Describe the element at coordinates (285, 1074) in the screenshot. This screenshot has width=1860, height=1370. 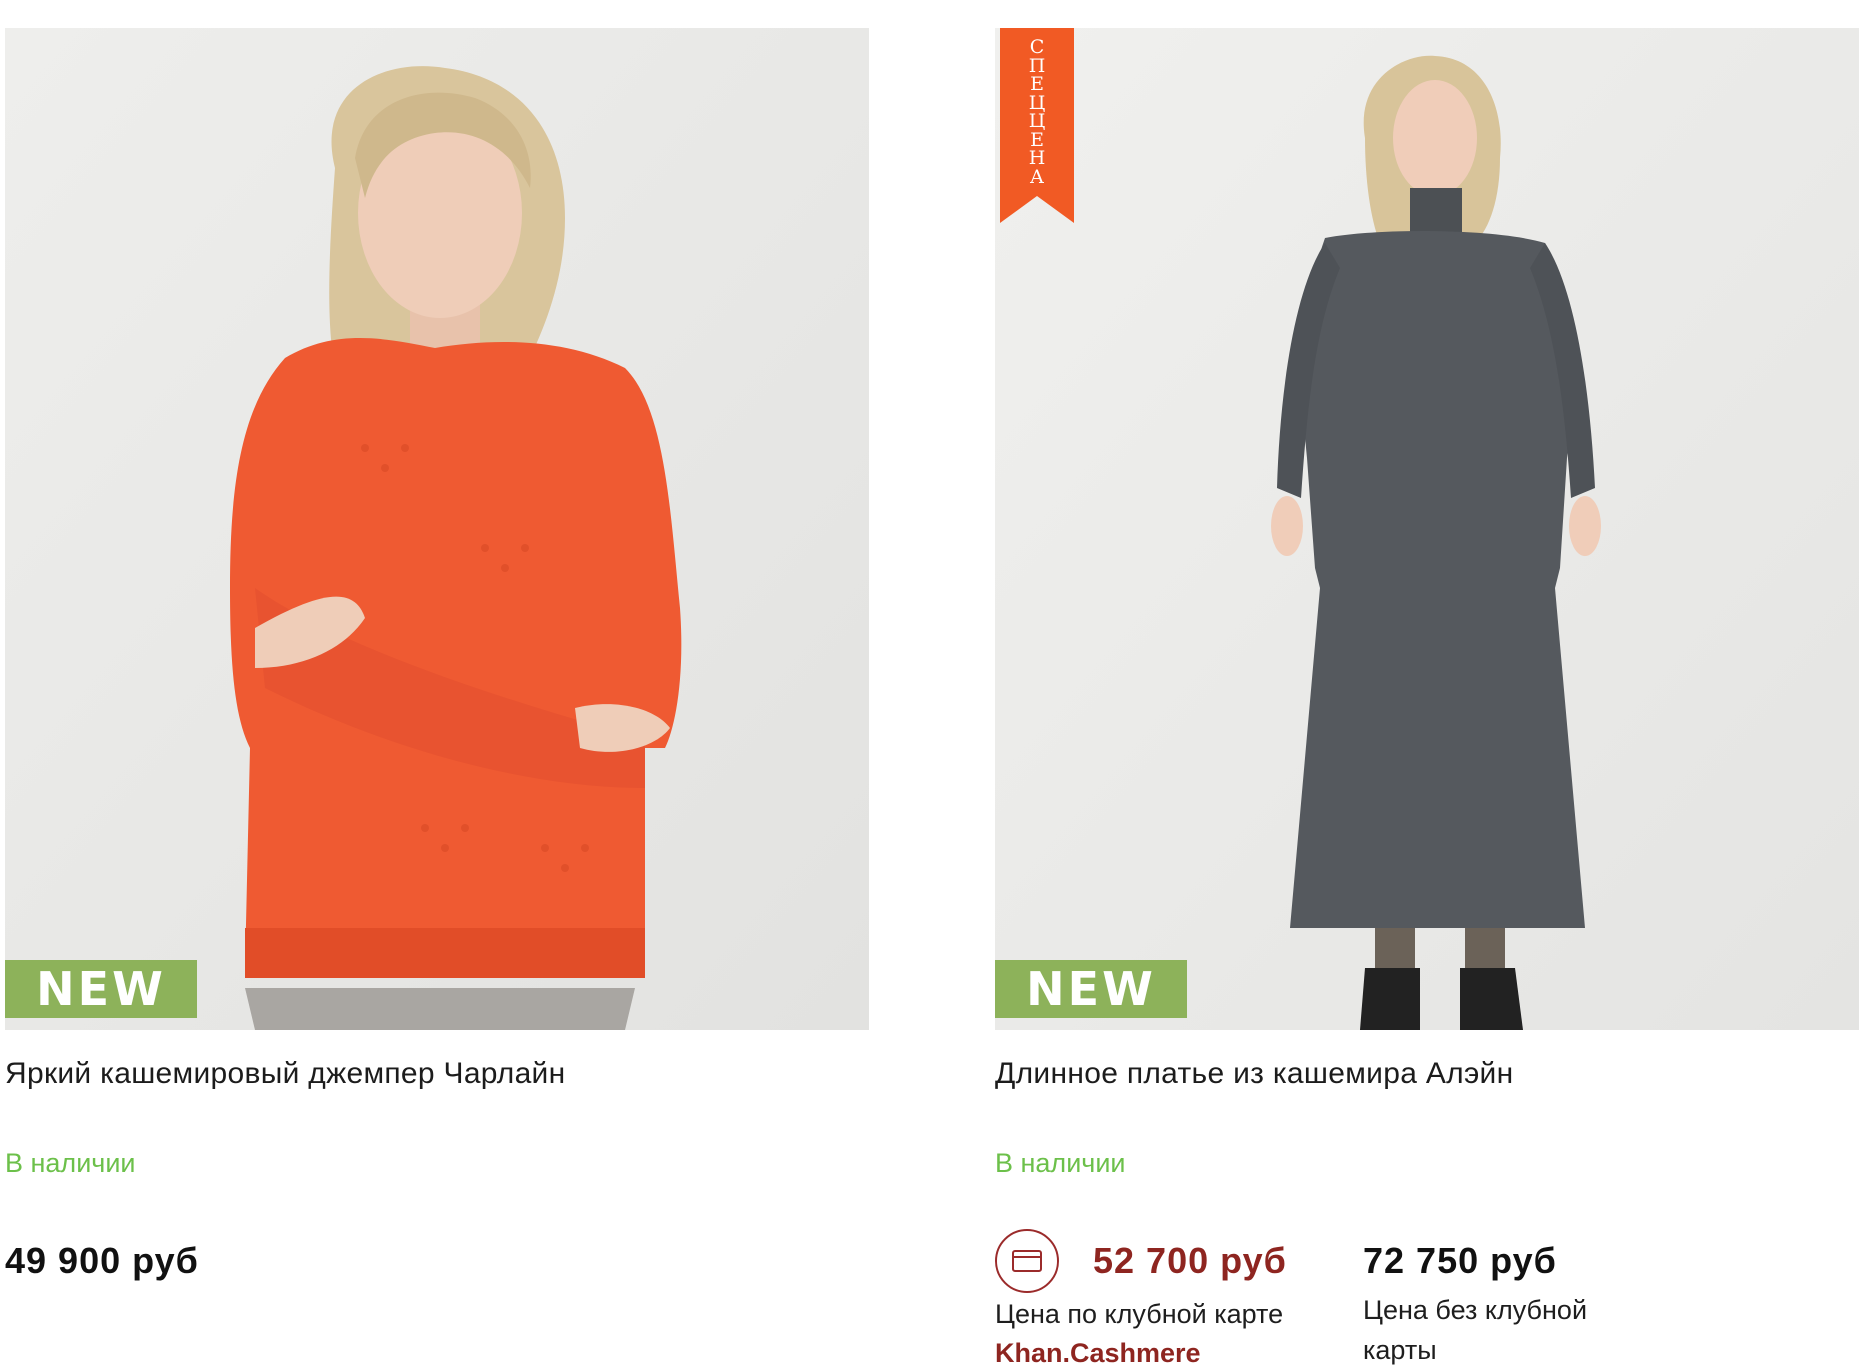
I see `product-title-charline: Яркий кашемировый джемпер Чарлайн` at that location.